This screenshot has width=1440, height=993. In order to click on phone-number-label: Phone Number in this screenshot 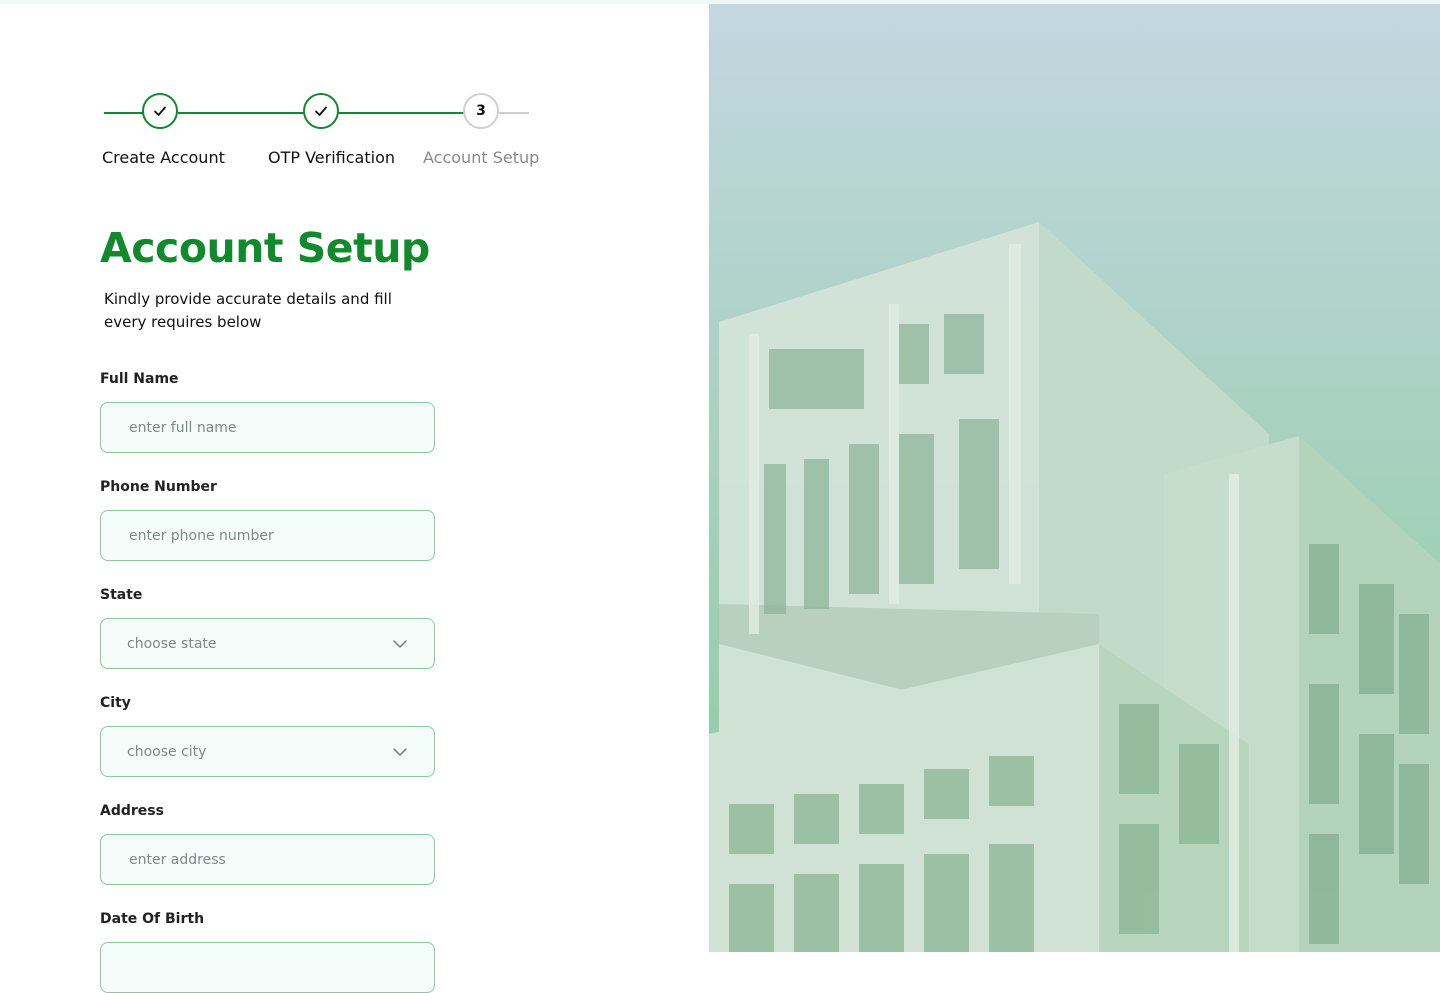, I will do `click(158, 487)`.